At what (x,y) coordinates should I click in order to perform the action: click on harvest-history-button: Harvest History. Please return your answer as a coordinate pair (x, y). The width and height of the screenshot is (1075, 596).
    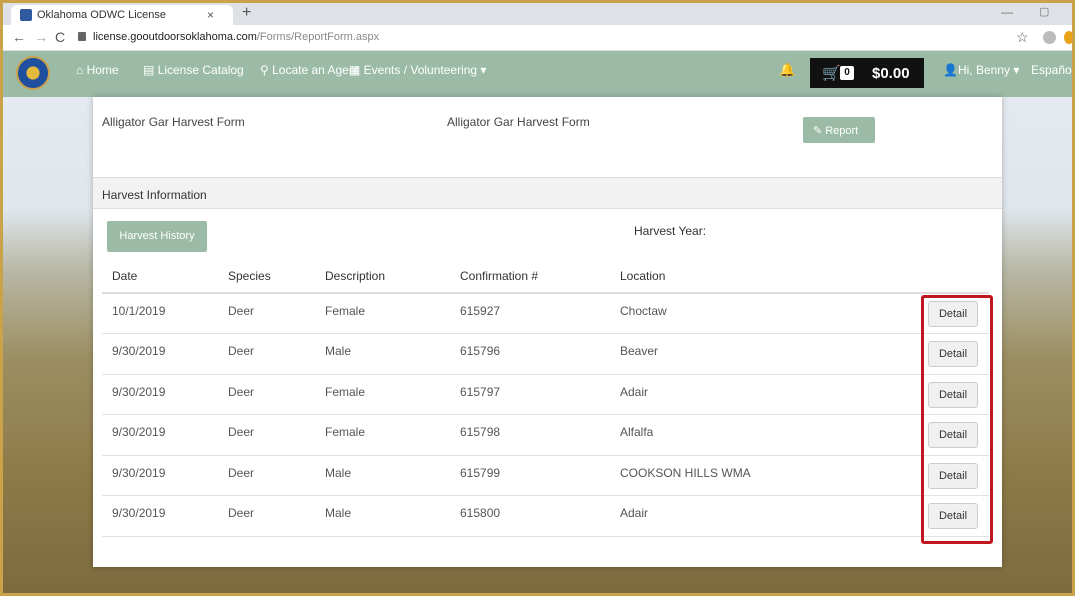
    Looking at the image, I should click on (157, 236).